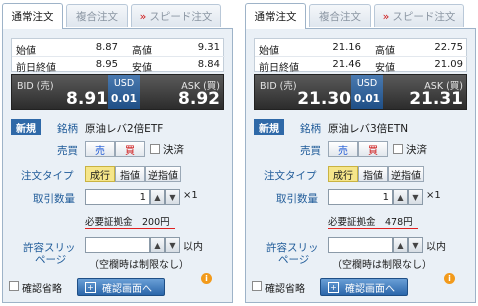  I want to click on symbol-name: 原油レバ2倍ETF, so click(124, 129).